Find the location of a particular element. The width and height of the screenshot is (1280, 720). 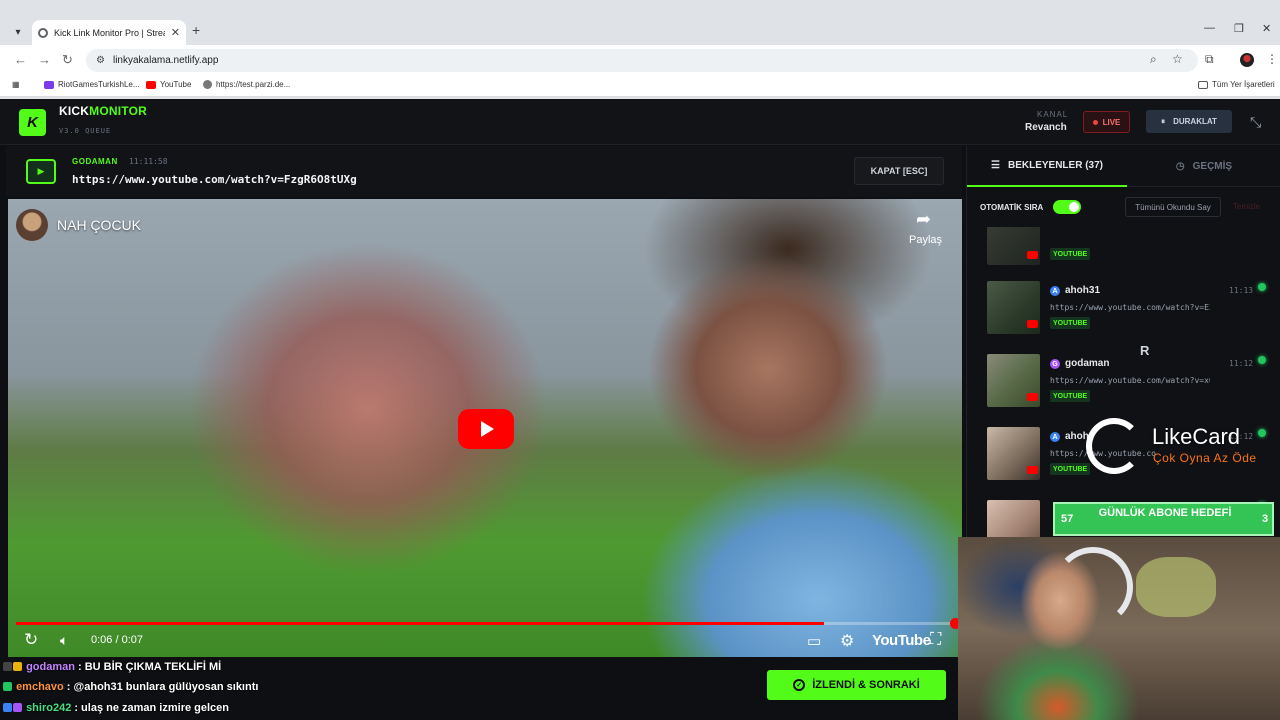

live-label: LIVE is located at coordinates (1111, 122).